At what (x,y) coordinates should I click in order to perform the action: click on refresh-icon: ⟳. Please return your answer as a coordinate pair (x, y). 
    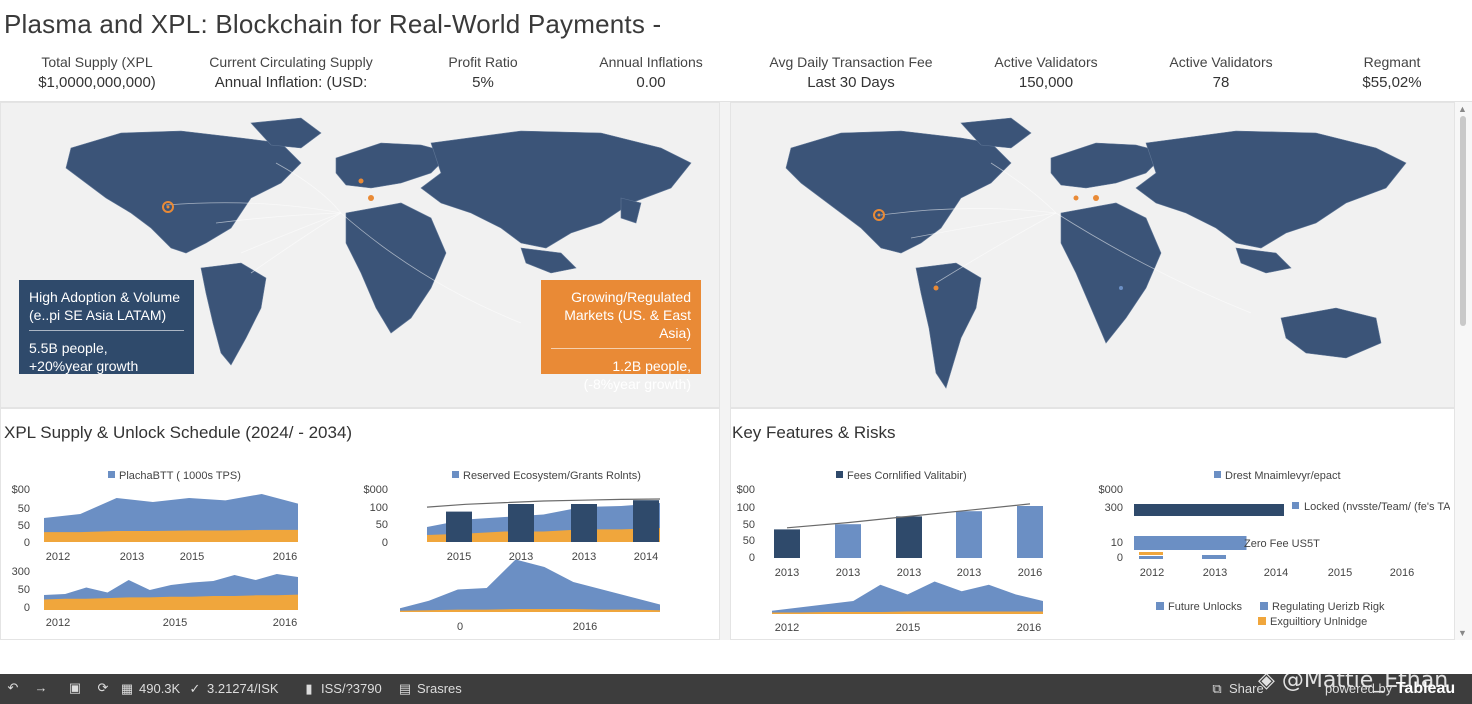
    Looking at the image, I should click on (103, 687).